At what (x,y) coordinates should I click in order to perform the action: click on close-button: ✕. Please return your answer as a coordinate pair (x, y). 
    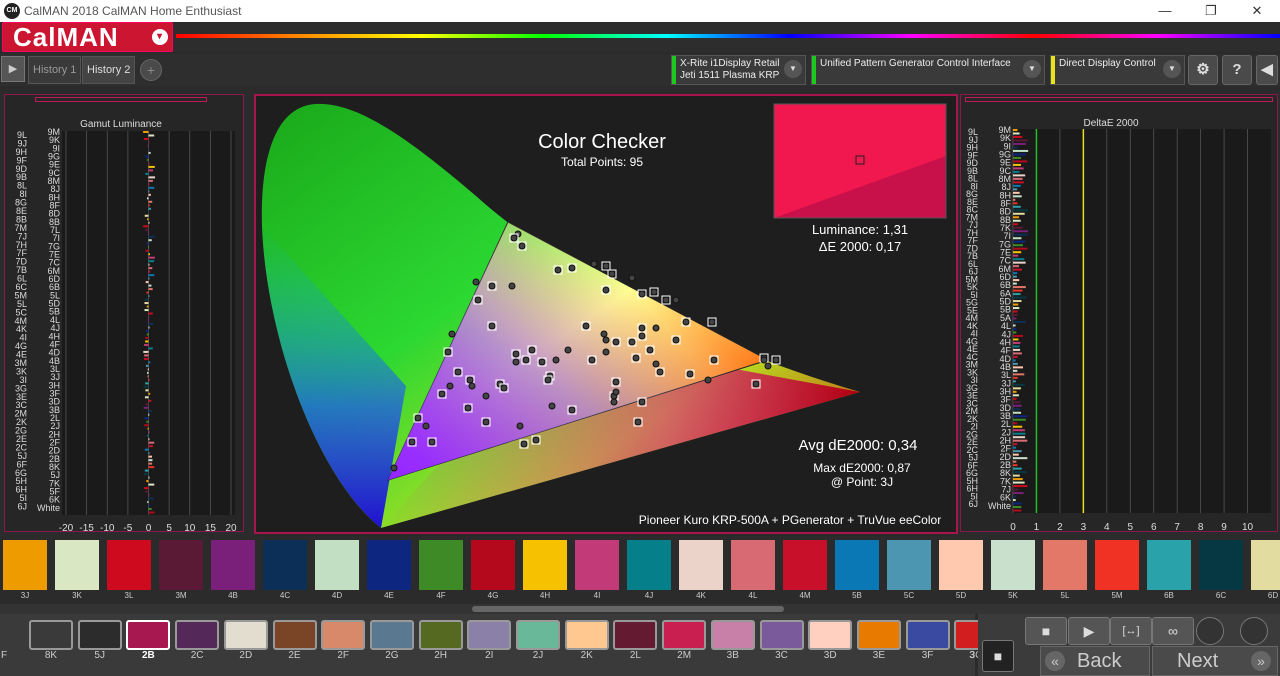
    Looking at the image, I should click on (1257, 11).